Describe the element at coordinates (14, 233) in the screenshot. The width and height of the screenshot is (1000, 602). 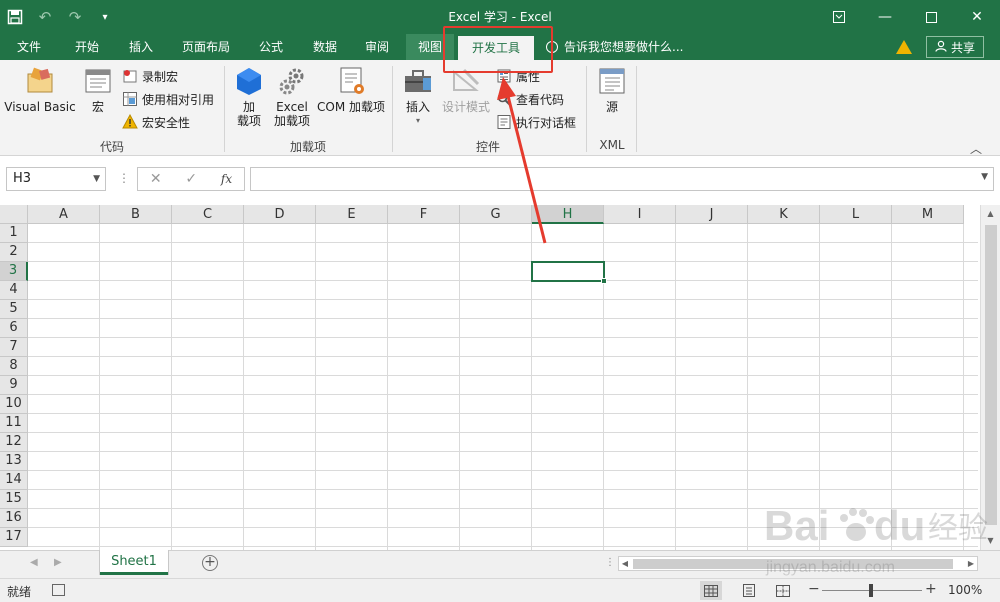
I see `row-header: 1` at that location.